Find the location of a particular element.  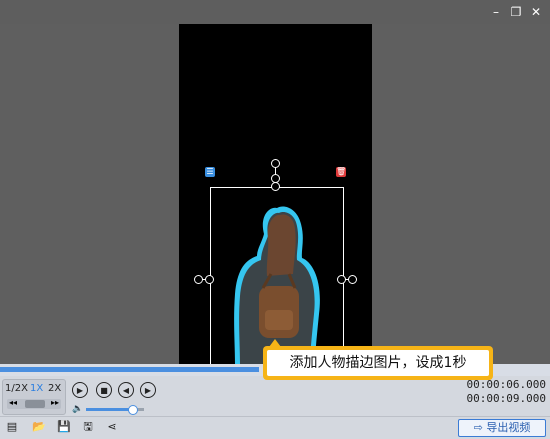

speed-selector: 1/2X 1X 2X ◂◂ ▸▸ is located at coordinates (34, 397).